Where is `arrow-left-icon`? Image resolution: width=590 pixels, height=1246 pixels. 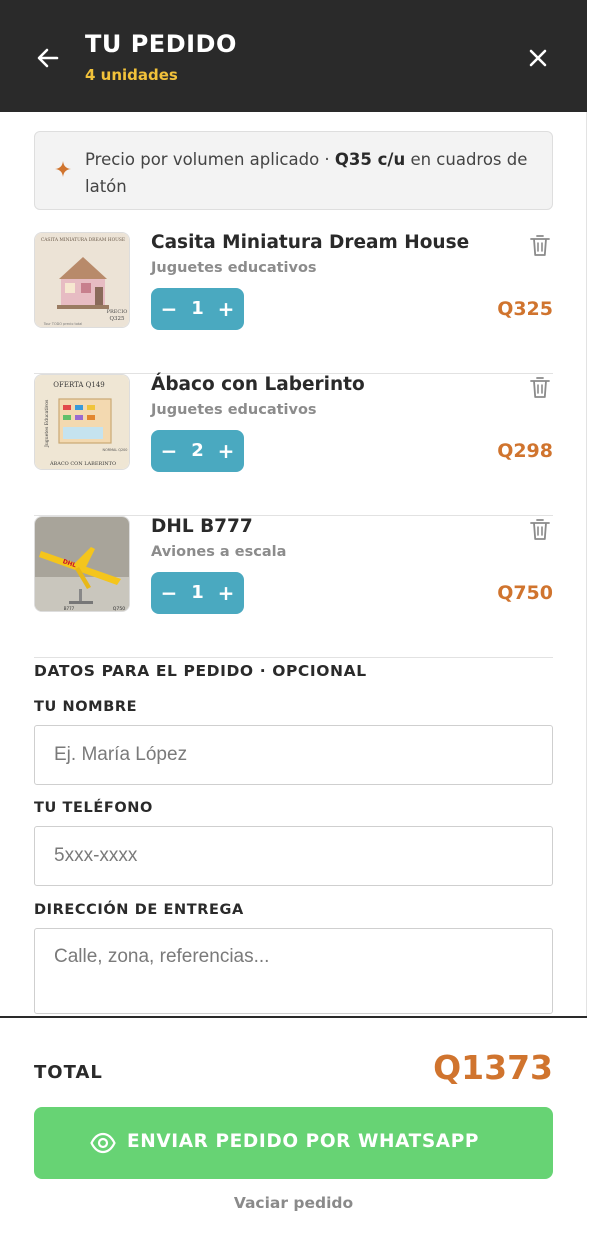
arrow-left-icon is located at coordinates (48, 58).